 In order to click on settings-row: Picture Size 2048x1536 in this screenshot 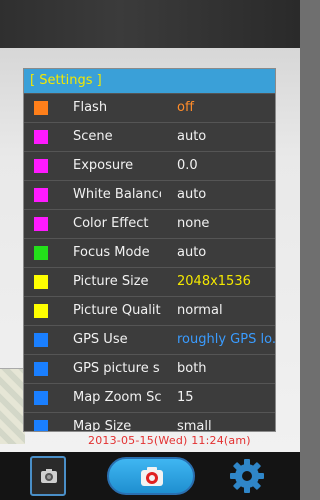, I will do `click(149, 281)`.